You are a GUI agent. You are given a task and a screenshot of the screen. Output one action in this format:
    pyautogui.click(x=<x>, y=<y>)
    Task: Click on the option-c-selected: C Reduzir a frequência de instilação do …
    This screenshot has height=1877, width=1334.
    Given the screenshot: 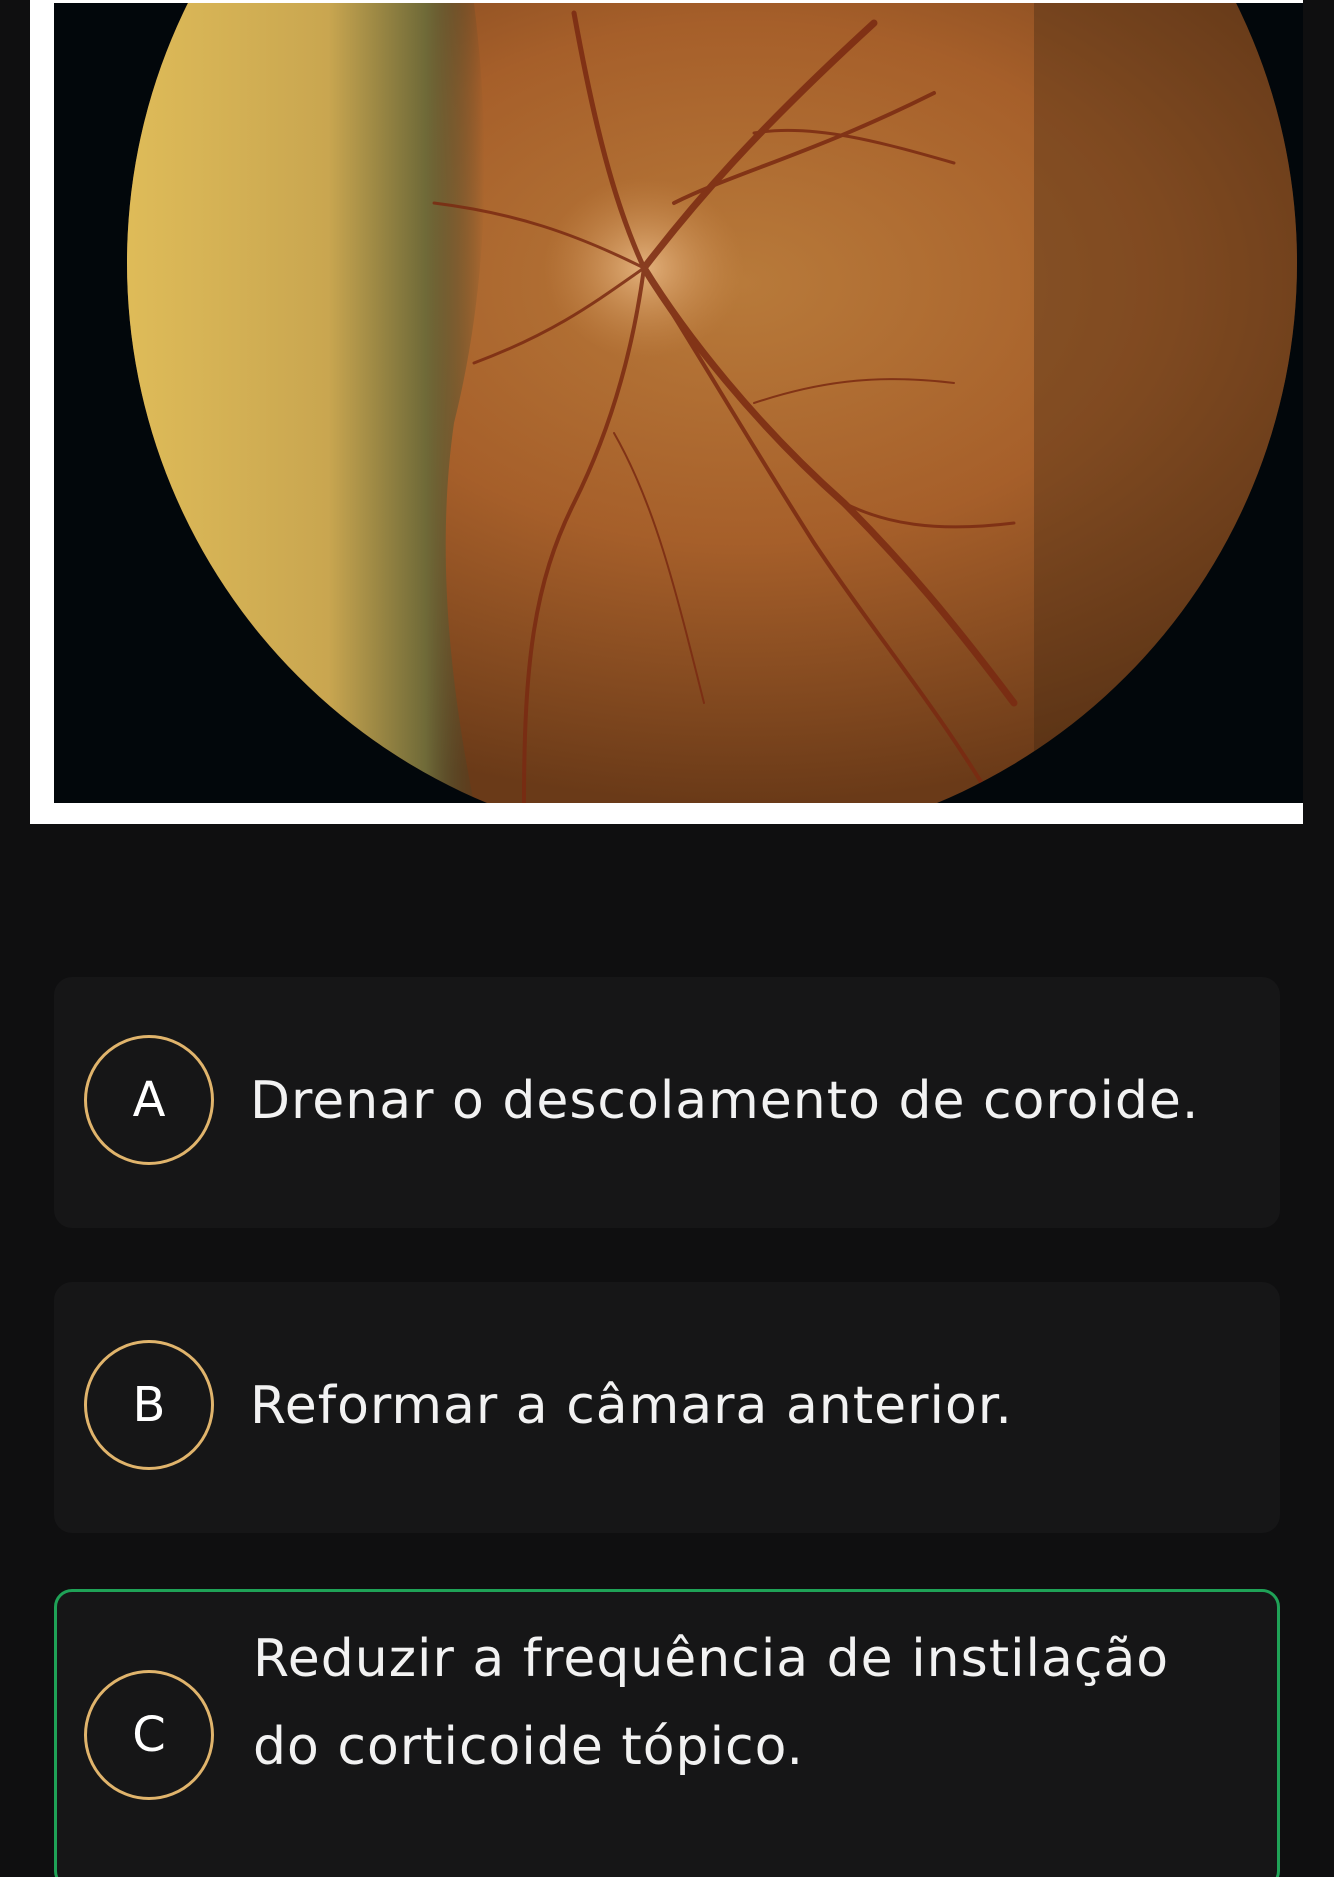 What is the action you would take?
    pyautogui.click(x=667, y=1733)
    